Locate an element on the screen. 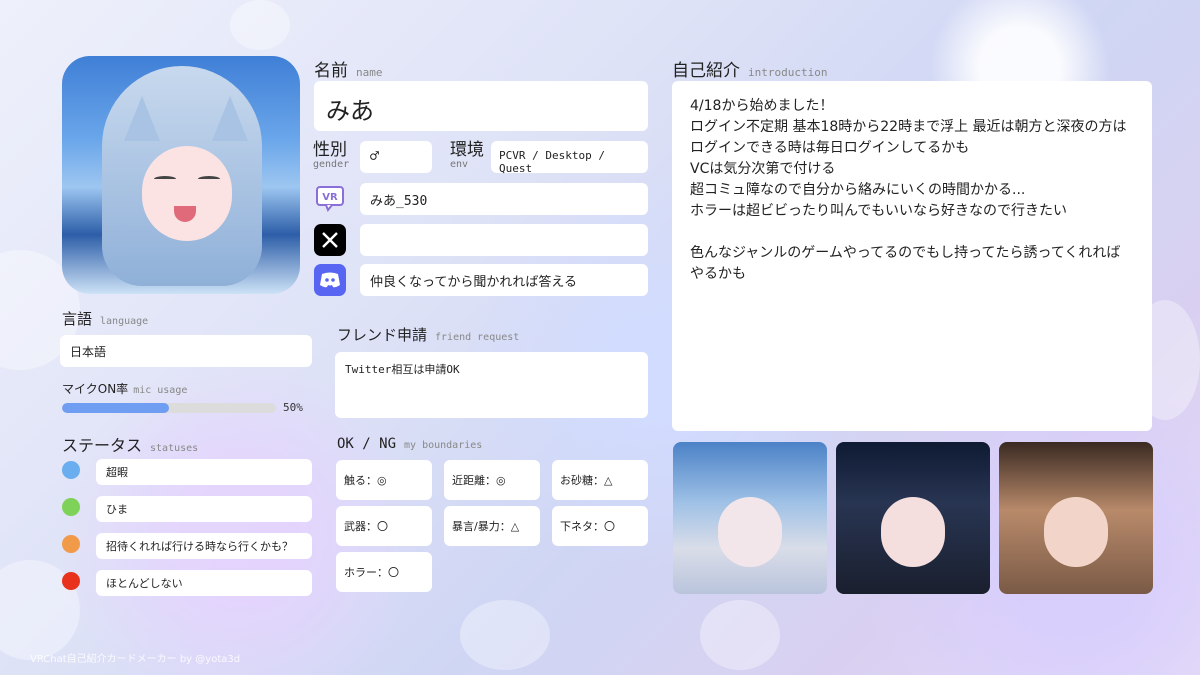 This screenshot has width=1200, height=675. language-label: 言語 is located at coordinates (77, 319).